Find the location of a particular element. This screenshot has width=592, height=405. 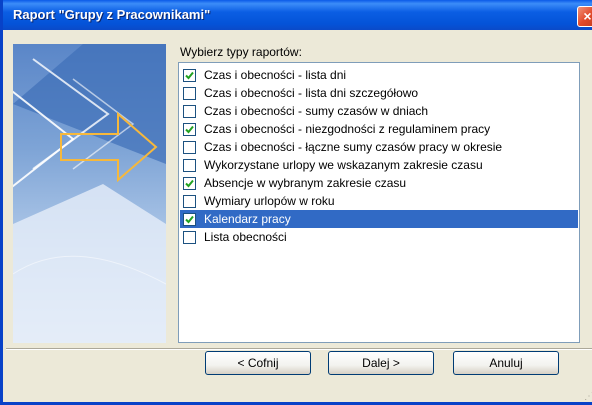

item-label: Czas i obecności - sumy czasów w dniach is located at coordinates (316, 111).